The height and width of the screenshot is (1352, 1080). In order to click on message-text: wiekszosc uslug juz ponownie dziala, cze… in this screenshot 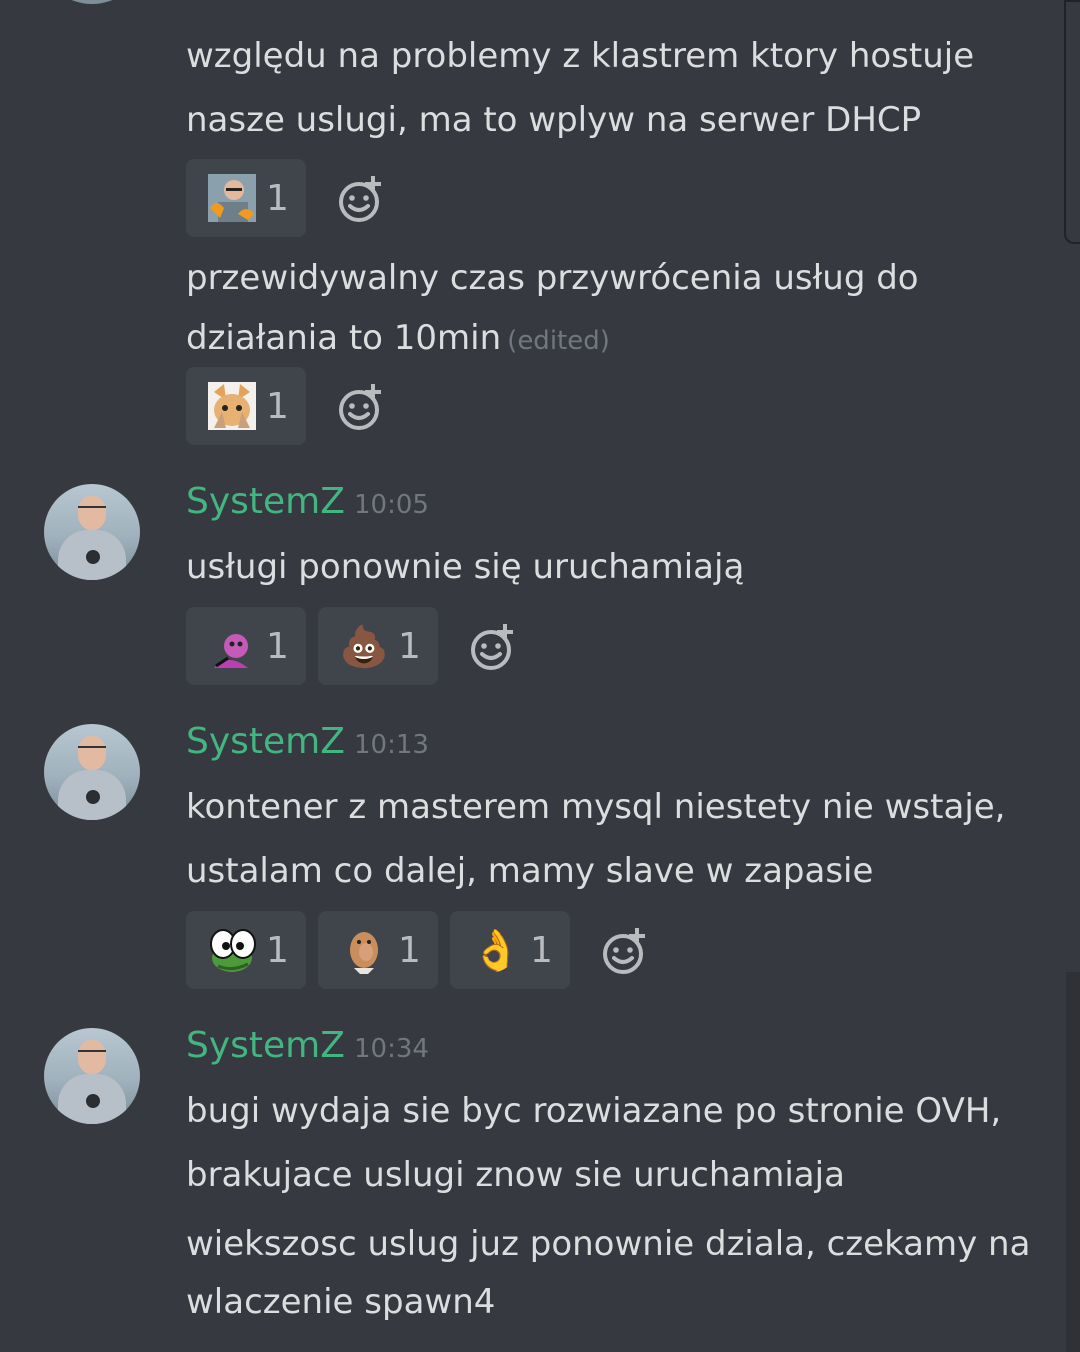, I will do `click(608, 1244)`.